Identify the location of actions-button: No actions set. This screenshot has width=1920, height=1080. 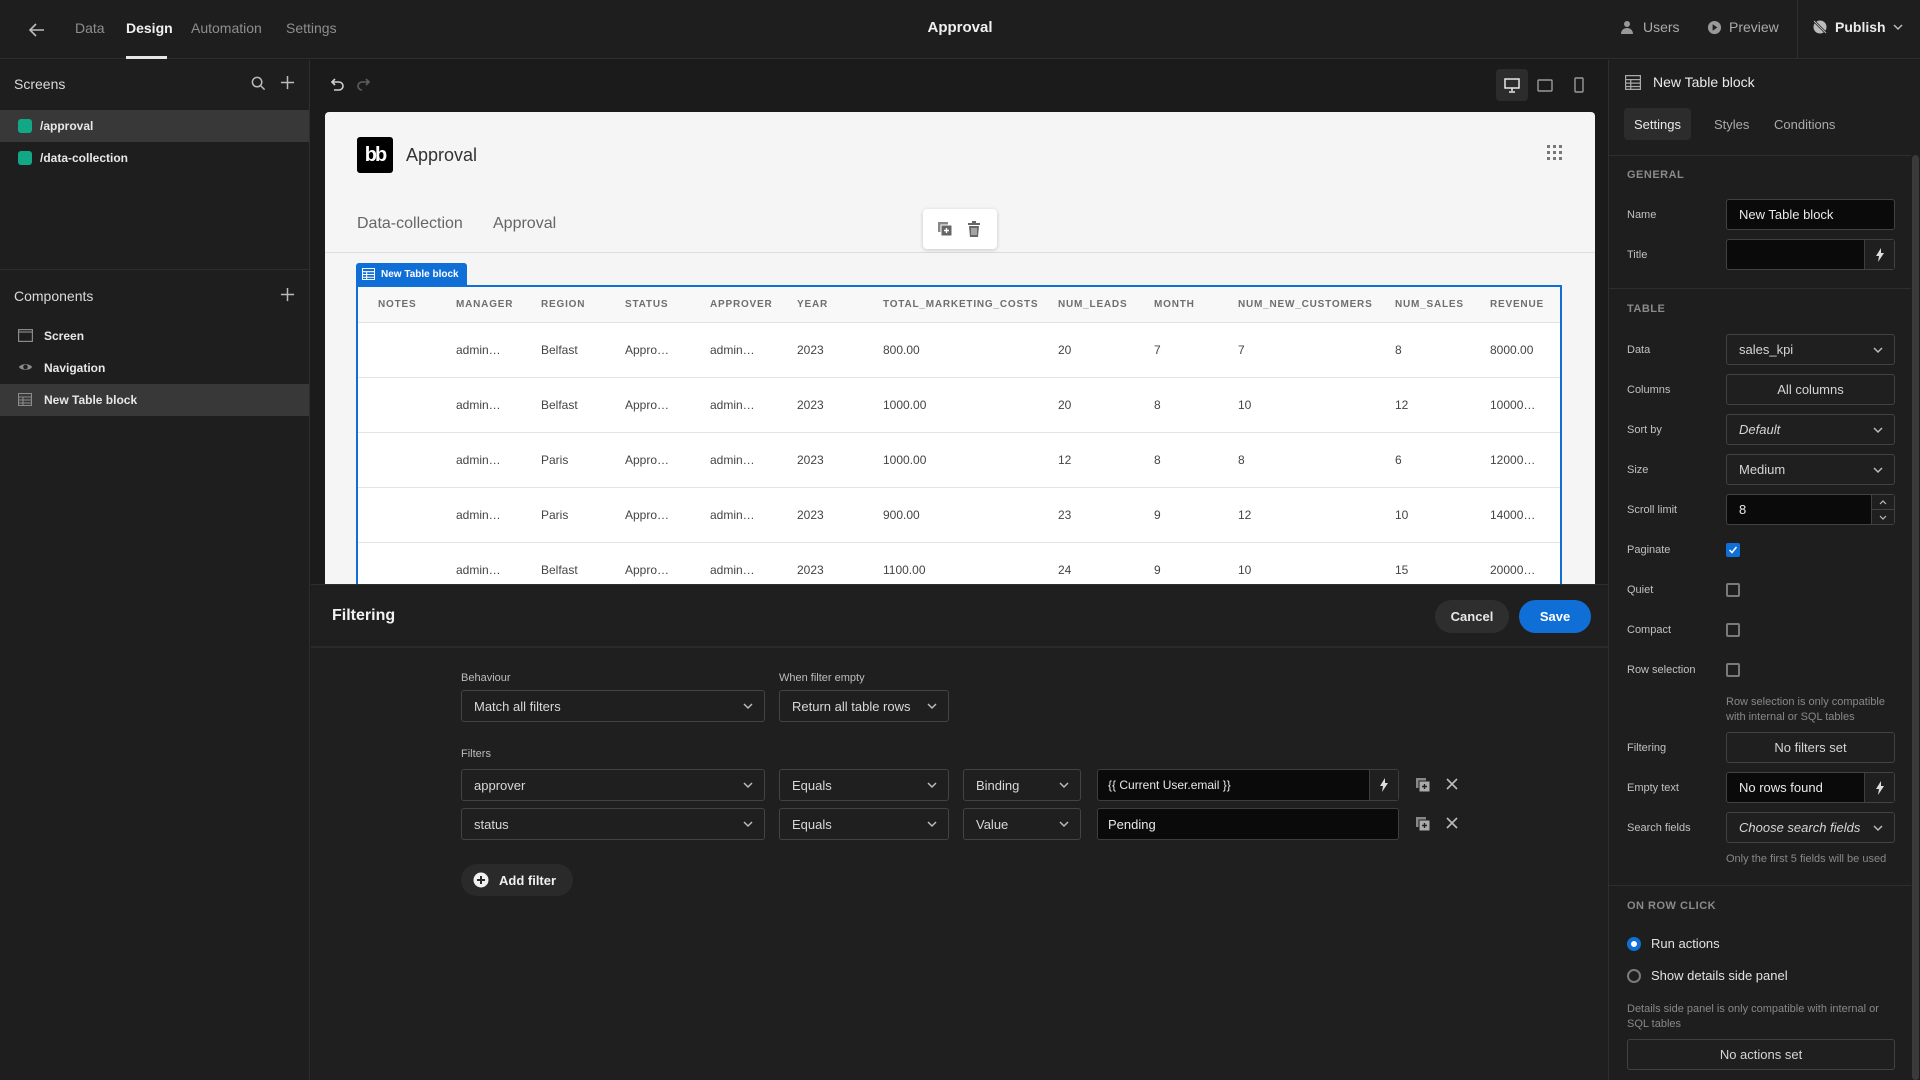
(1761, 1054).